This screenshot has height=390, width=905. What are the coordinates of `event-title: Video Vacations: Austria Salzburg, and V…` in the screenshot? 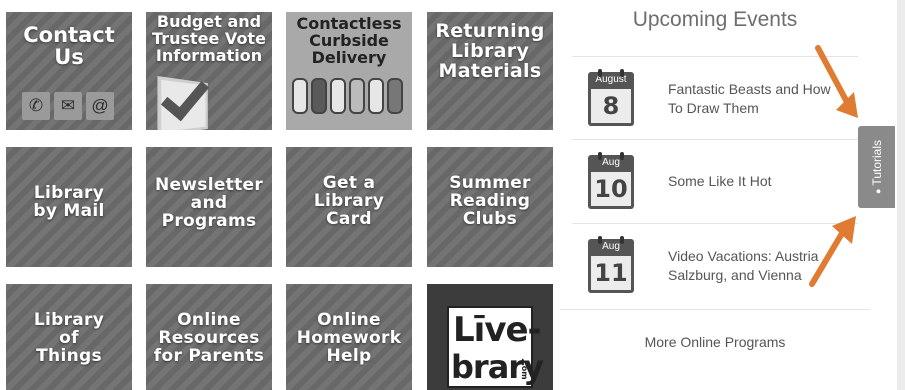 It's located at (753, 265).